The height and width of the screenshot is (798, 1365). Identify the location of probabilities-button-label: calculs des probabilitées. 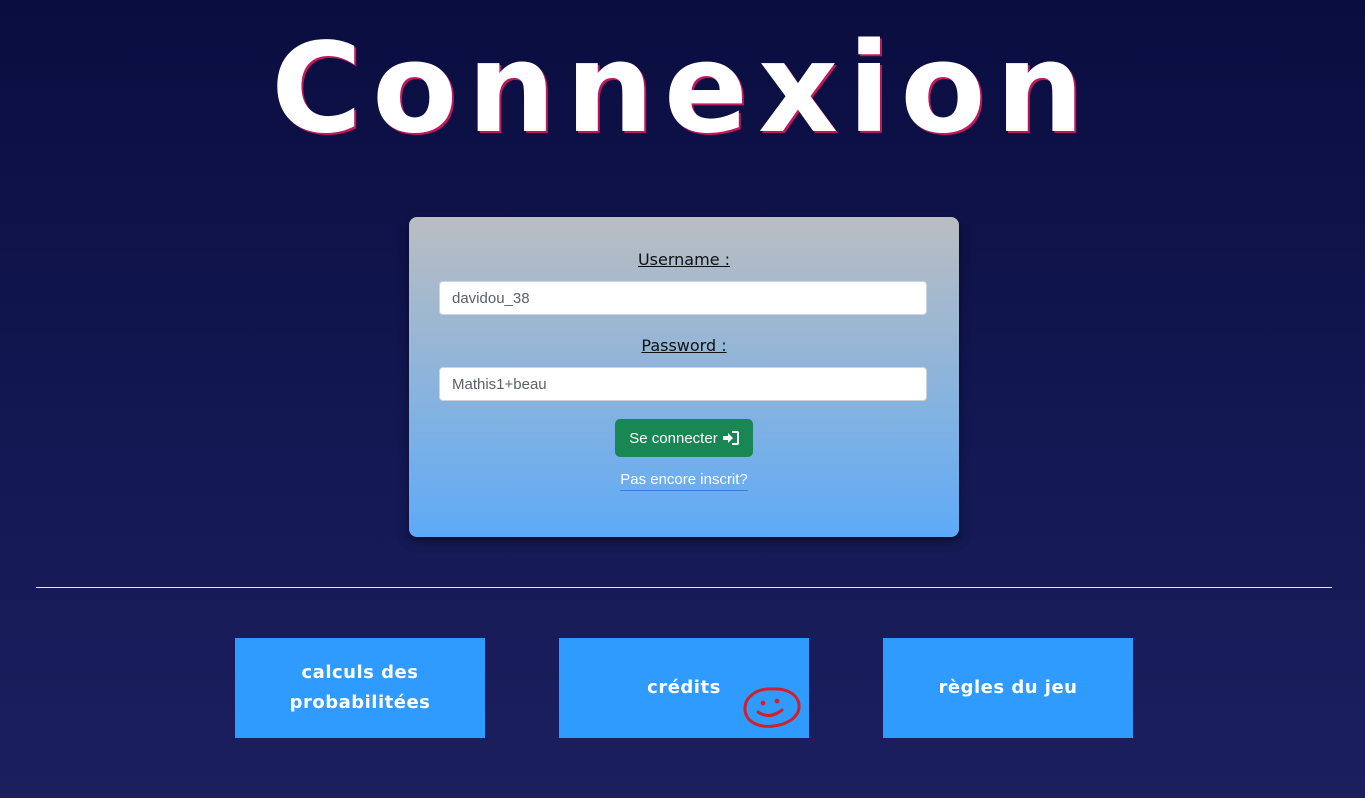
(360, 688).